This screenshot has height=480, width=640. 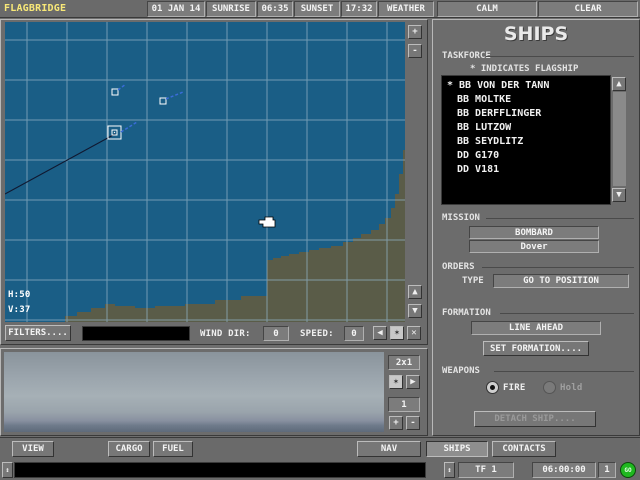 I want to click on ships-heading: SHIPS, so click(x=536, y=34).